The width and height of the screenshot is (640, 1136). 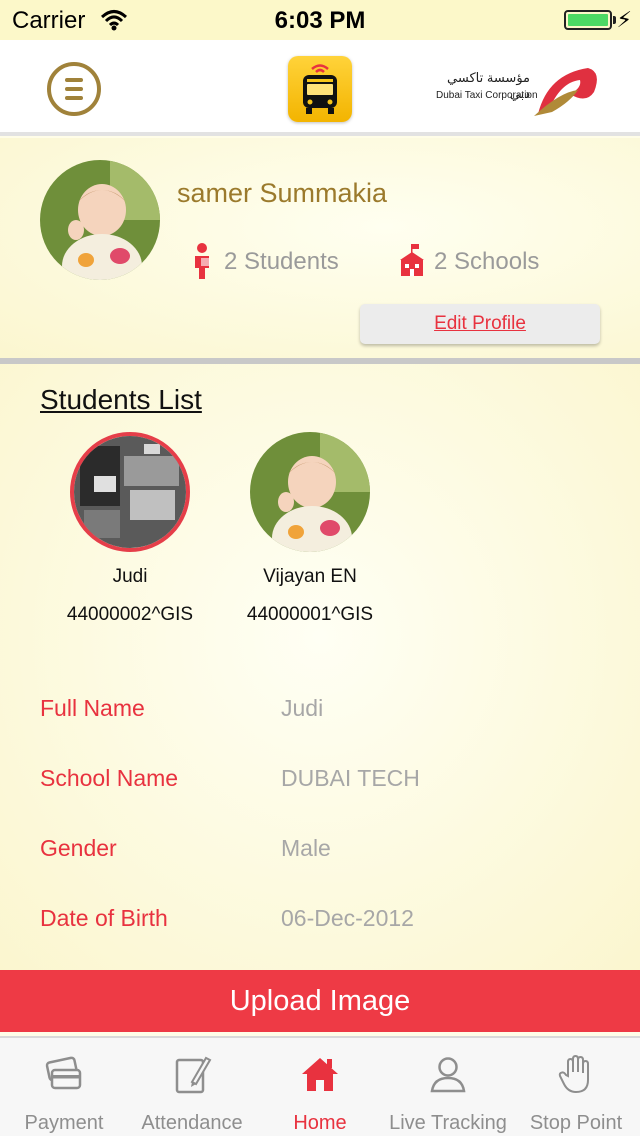 I want to click on status-time: 6:03 PM, so click(x=320, y=20).